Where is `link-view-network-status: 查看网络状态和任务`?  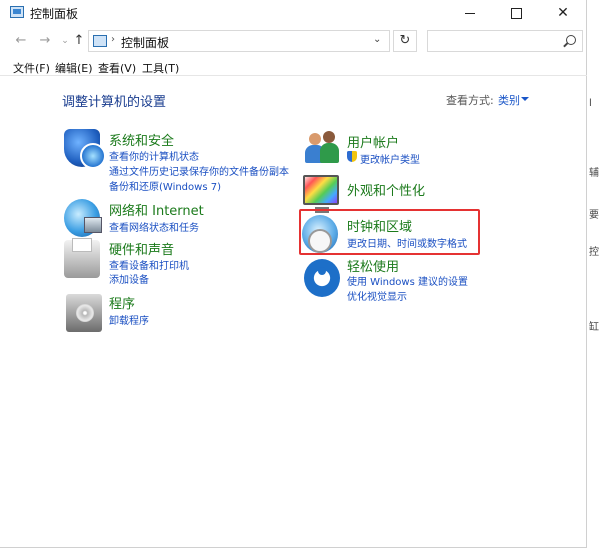 link-view-network-status: 查看网络状态和任务 is located at coordinates (154, 226).